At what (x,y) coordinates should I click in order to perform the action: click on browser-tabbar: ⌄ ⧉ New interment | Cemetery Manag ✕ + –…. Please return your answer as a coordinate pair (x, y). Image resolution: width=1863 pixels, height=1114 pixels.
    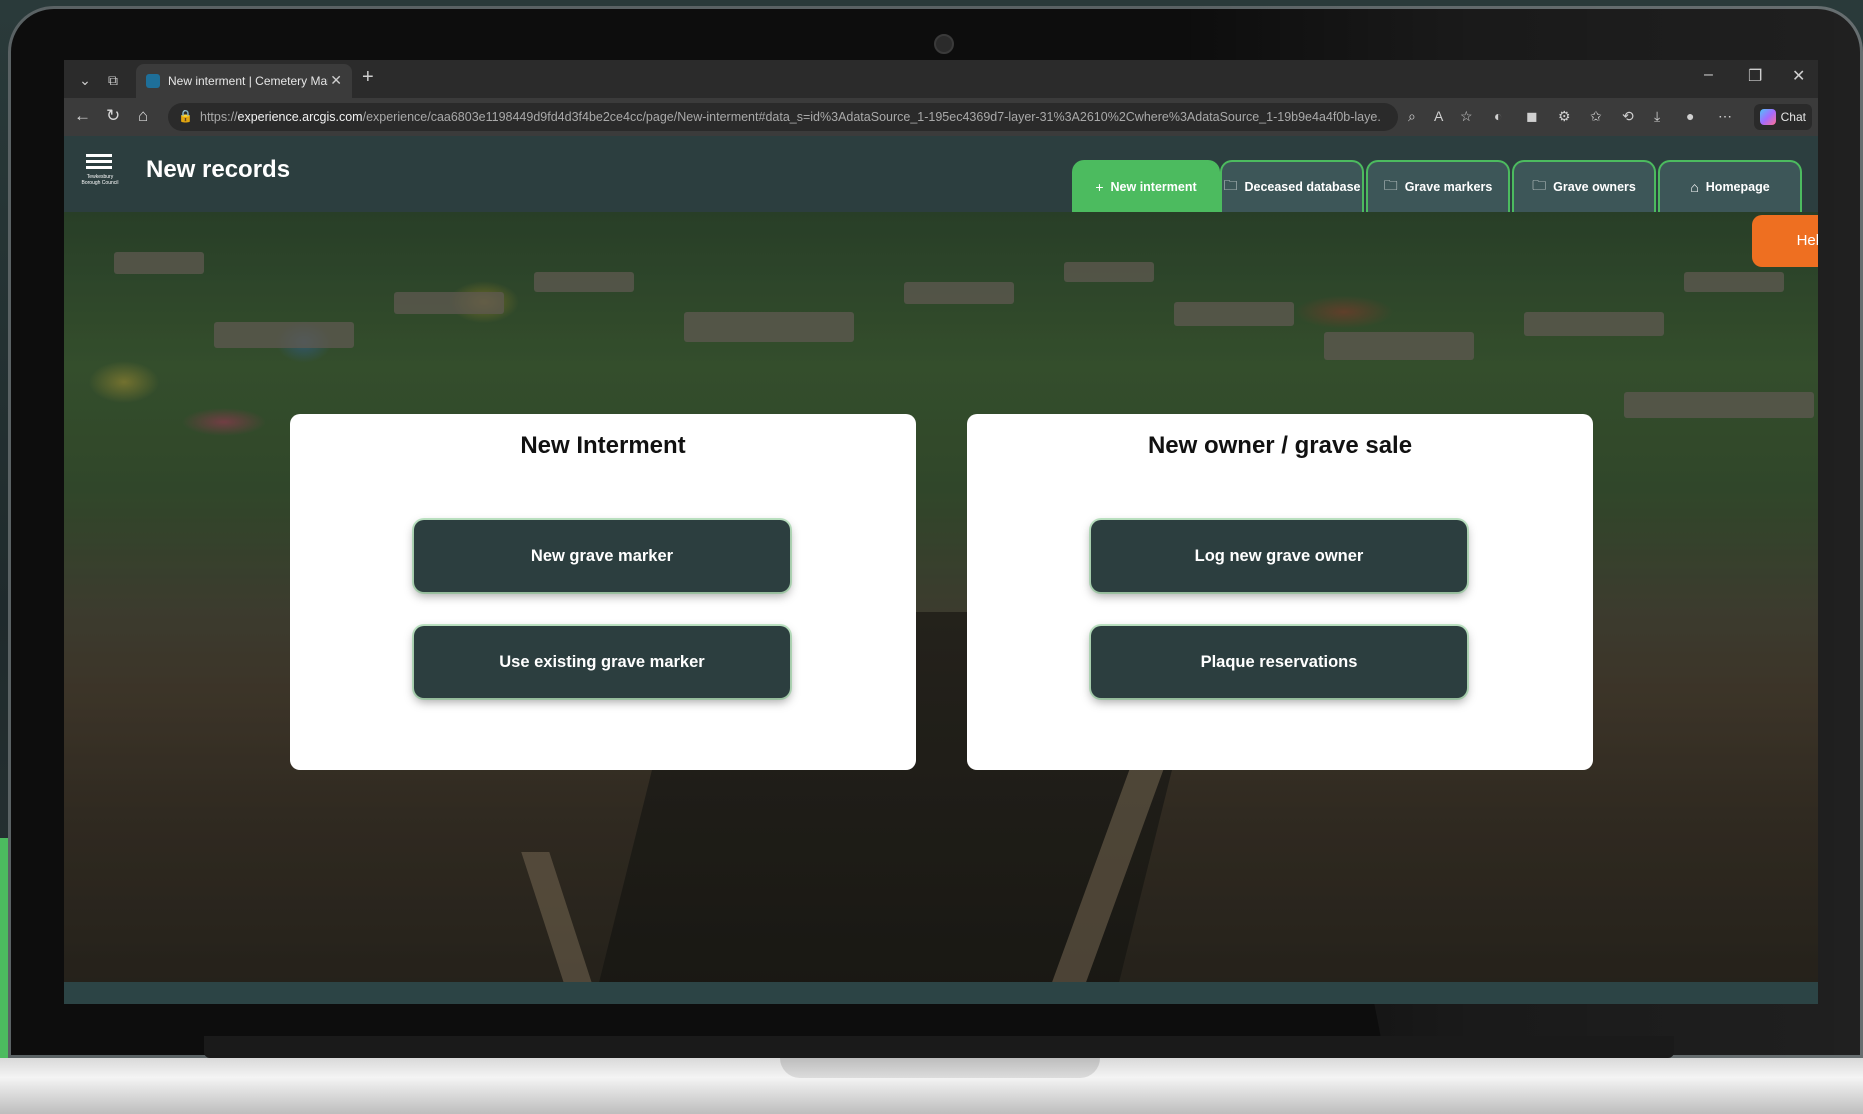
    Looking at the image, I should click on (941, 79).